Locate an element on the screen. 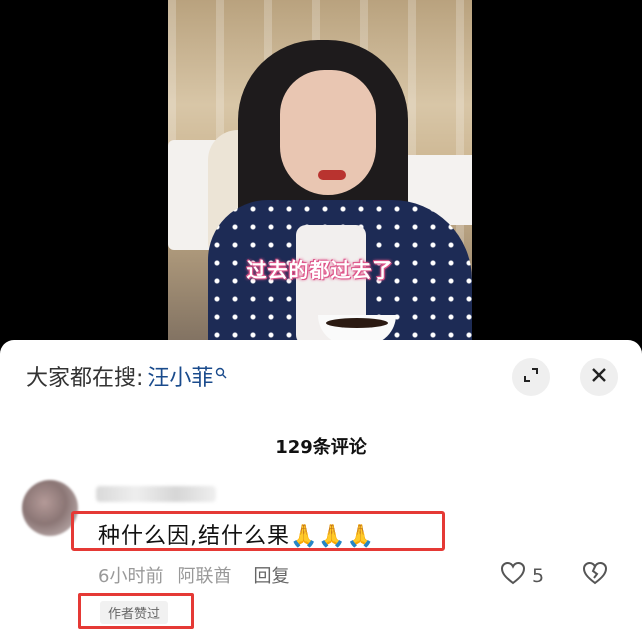 This screenshot has width=642, height=640. broken-heart-icon is located at coordinates (595, 575).